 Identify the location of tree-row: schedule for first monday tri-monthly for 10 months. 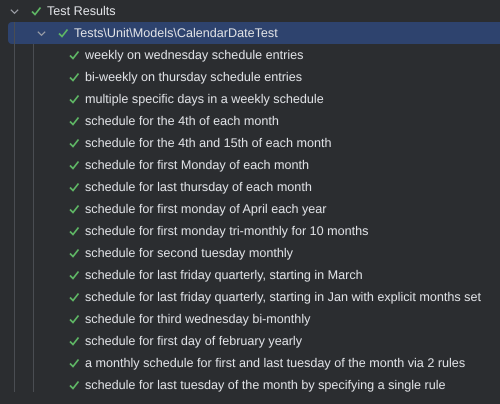
(250, 231).